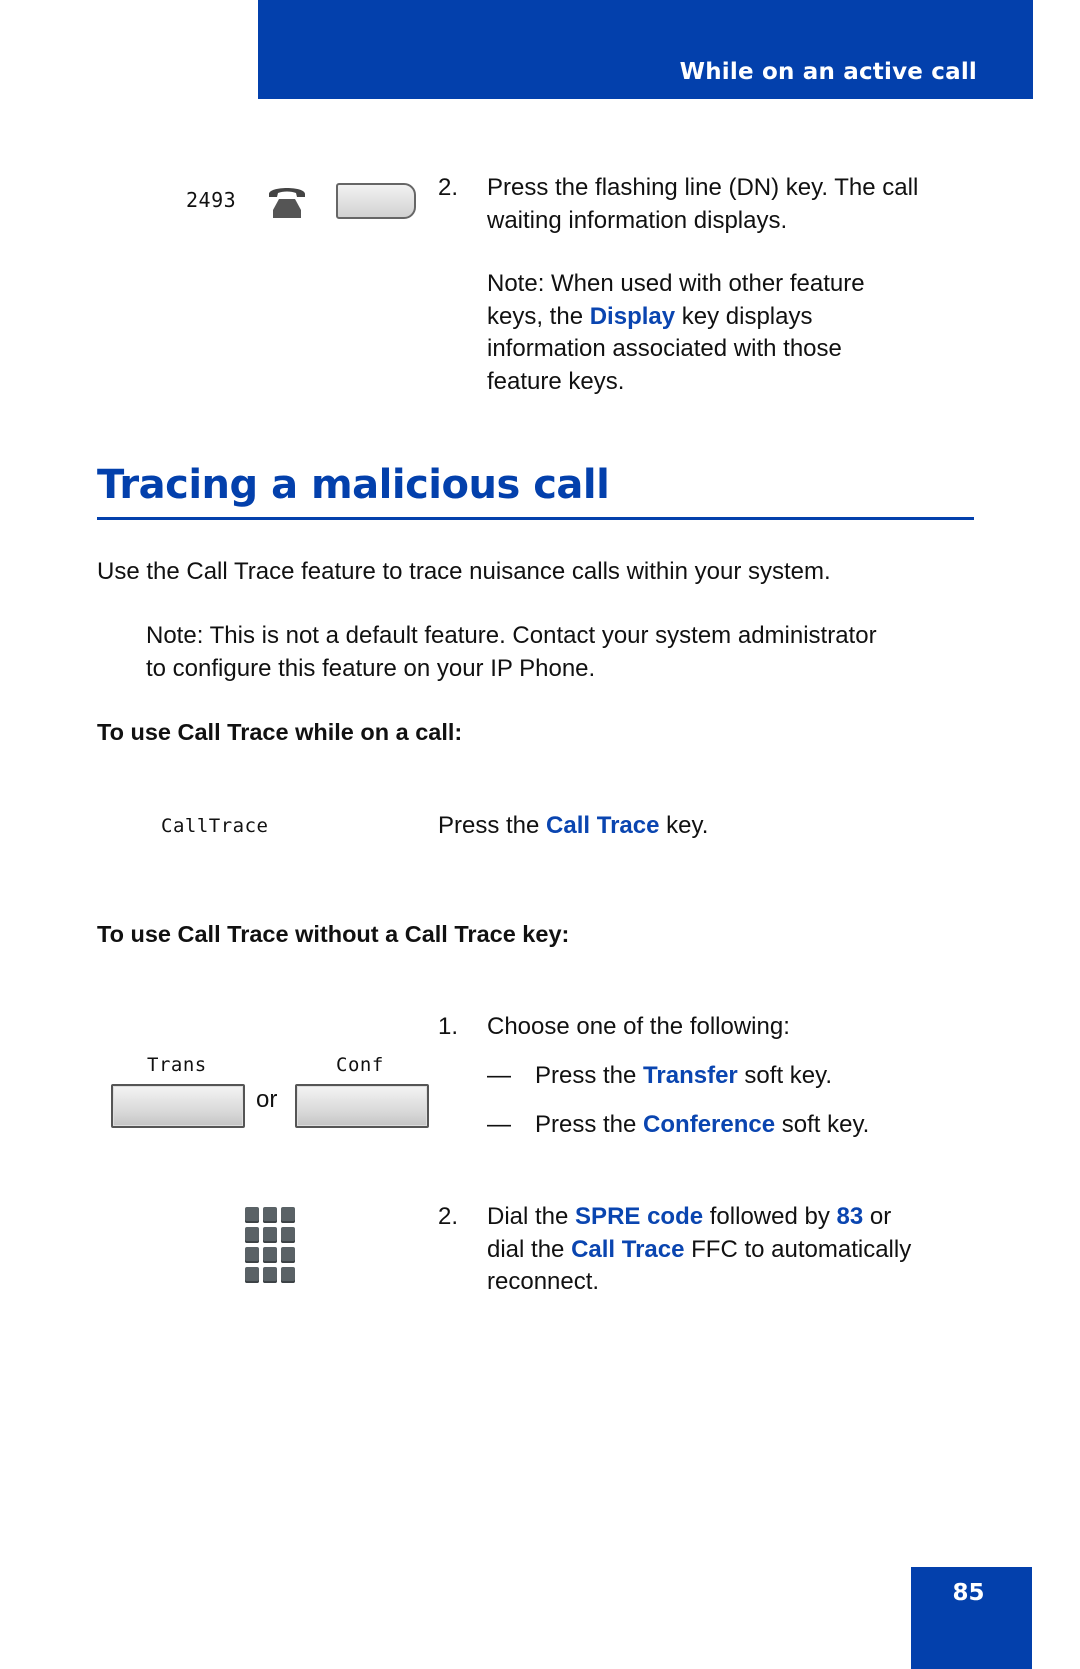 The height and width of the screenshot is (1669, 1080). Describe the element at coordinates (603, 825) in the screenshot. I see `call-trace-key-term: Call Trace` at that location.